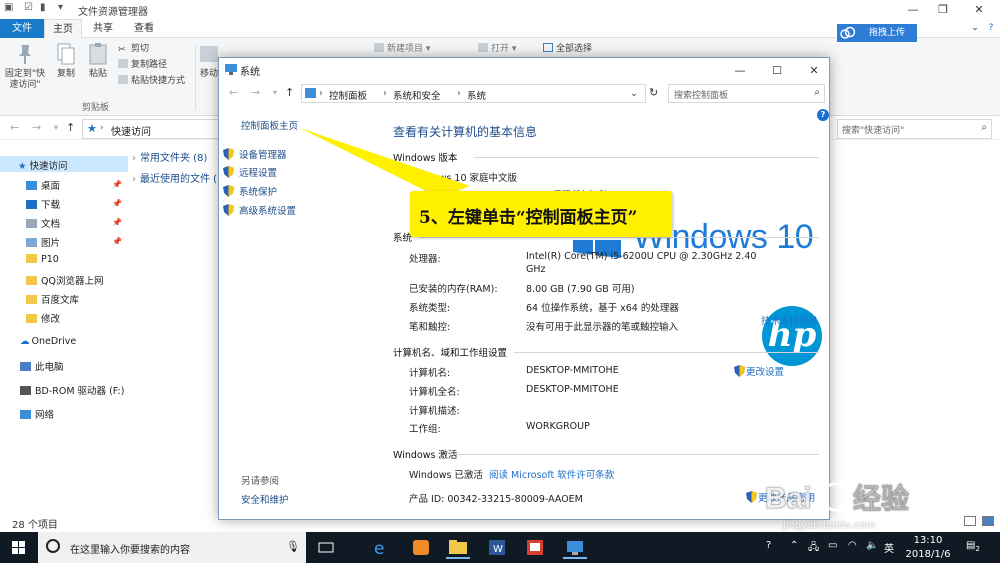 The width and height of the screenshot is (1000, 563). Describe the element at coordinates (872, 545) in the screenshot. I see `volume-icon: 🔈` at that location.